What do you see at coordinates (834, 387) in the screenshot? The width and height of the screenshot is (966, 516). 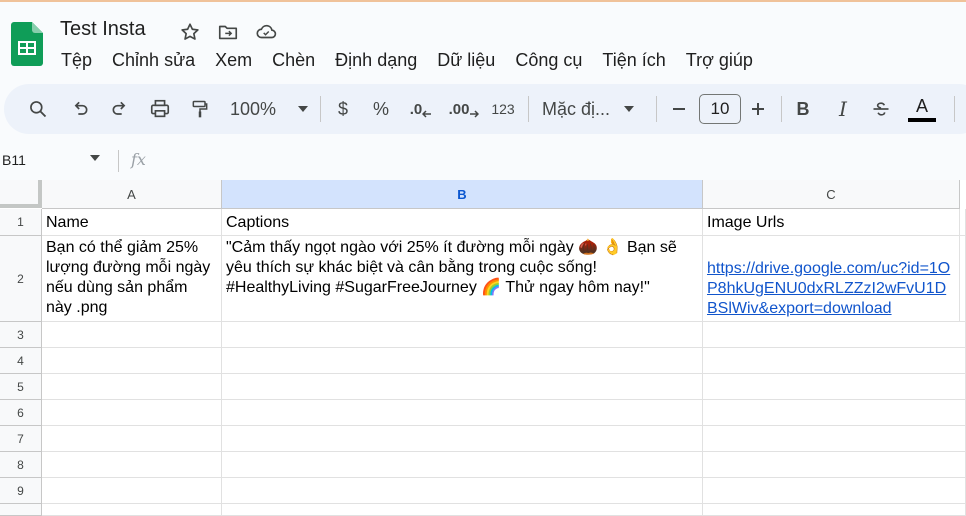 I see `cell-c5` at bounding box center [834, 387].